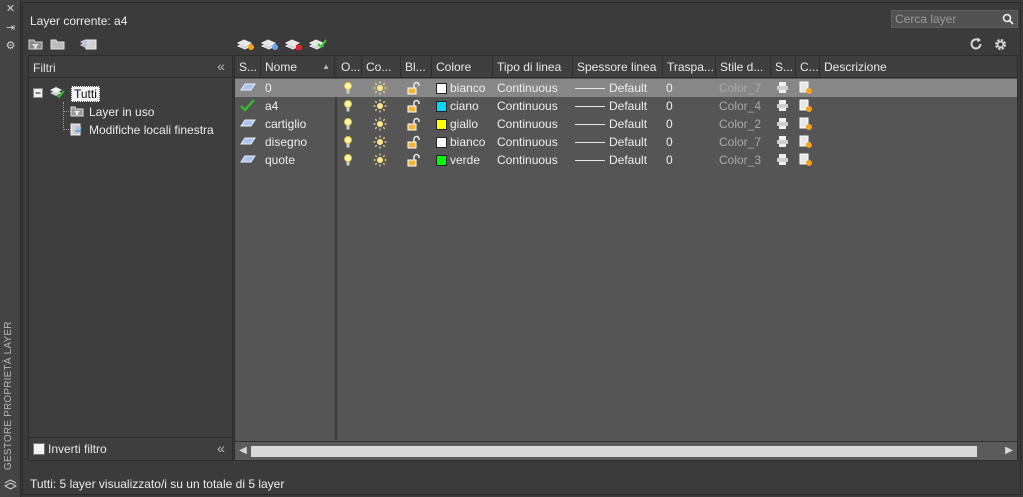 The width and height of the screenshot is (1023, 497). Describe the element at coordinates (533, 67) in the screenshot. I see `column-header-linetype: Tipo di linea` at that location.